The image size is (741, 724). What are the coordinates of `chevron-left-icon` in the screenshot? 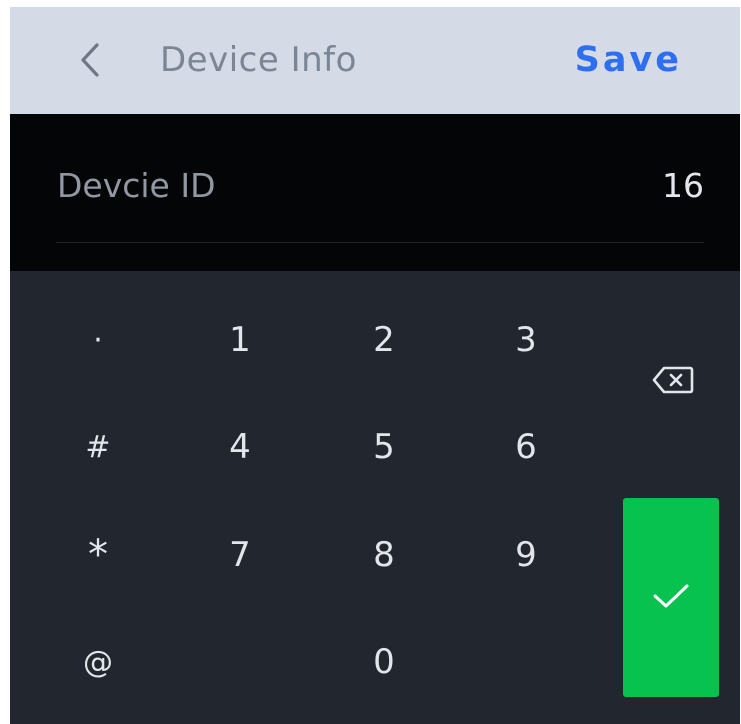 It's located at (90, 60).